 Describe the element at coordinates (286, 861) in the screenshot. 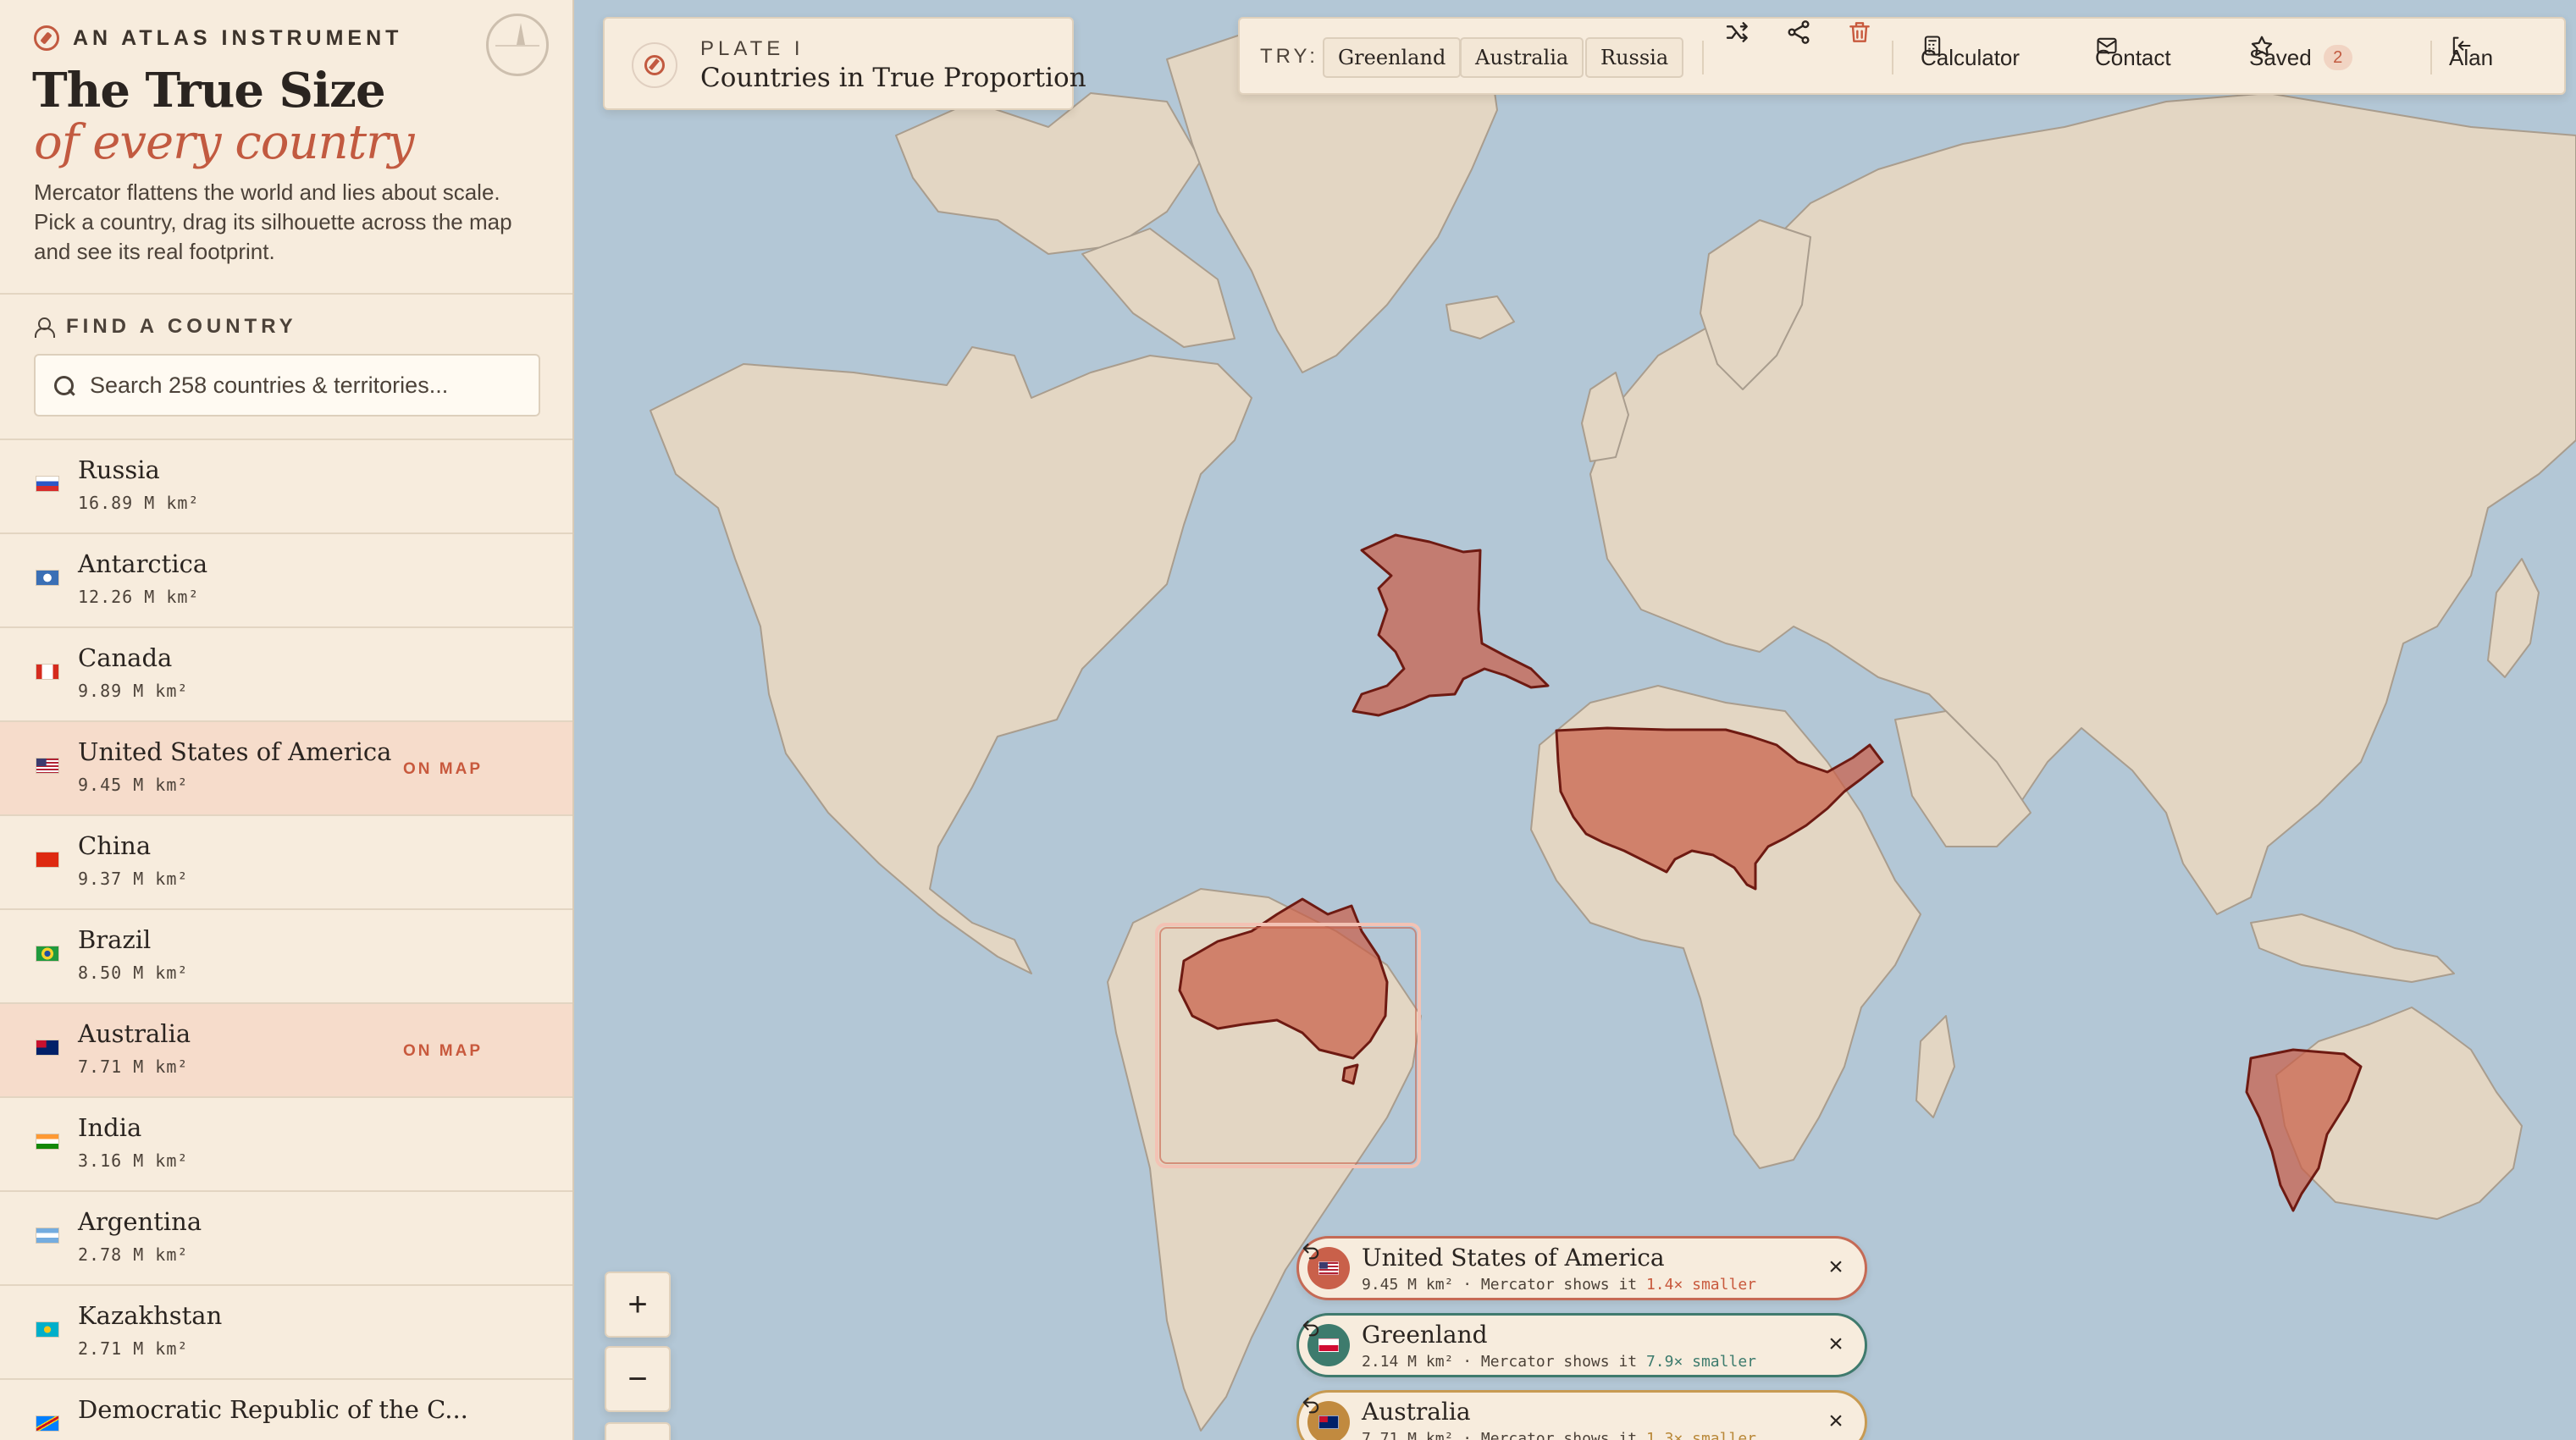

I see `country-item-china: China 9.37 M km²` at that location.